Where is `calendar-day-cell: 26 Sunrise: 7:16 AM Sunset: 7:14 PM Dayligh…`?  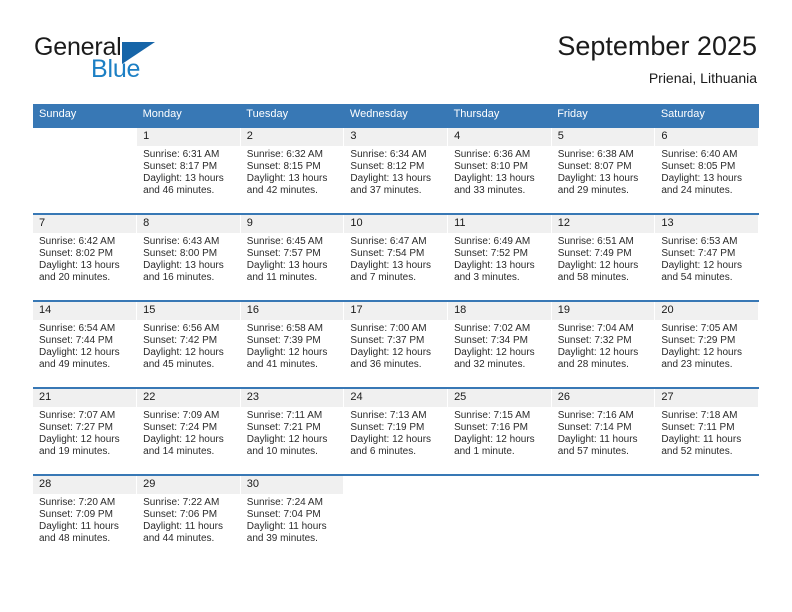
calendar-day-cell: 26 Sunrise: 7:16 AM Sunset: 7:14 PM Dayligh… is located at coordinates (603, 431).